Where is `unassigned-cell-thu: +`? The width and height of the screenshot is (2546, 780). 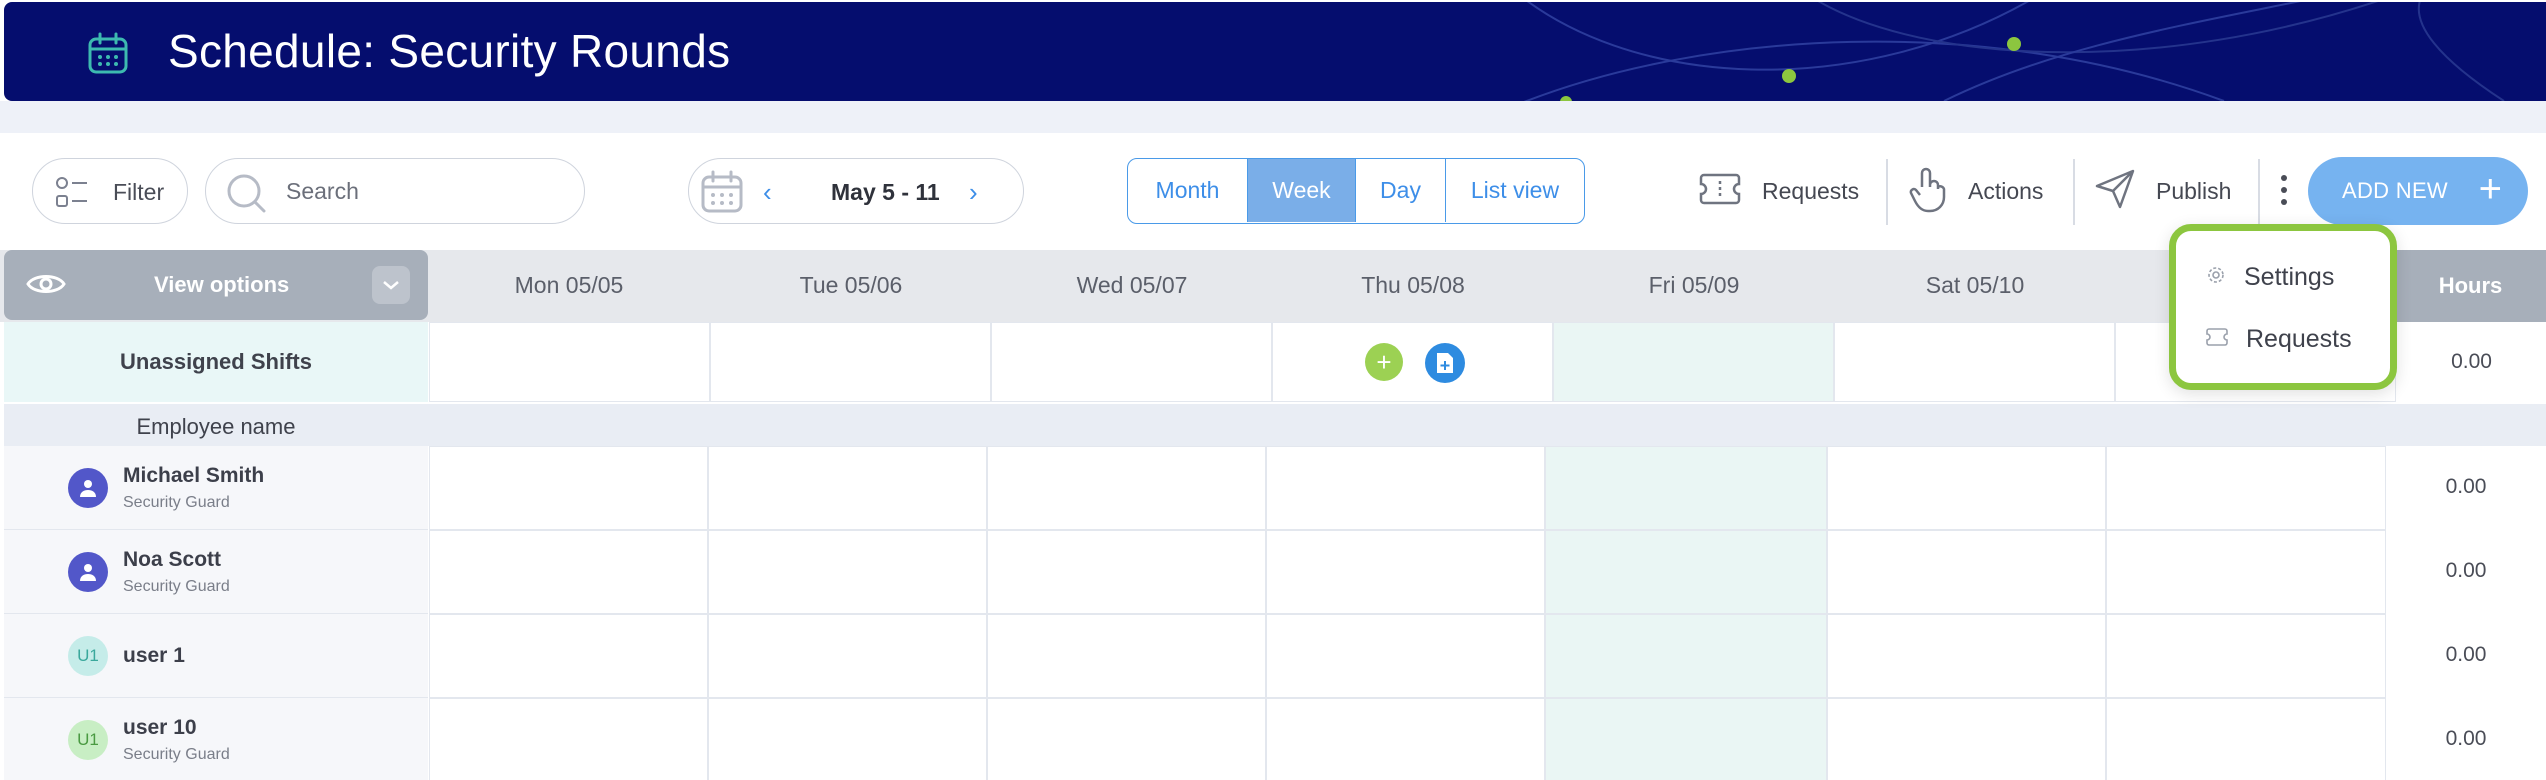
unassigned-cell-thu: + is located at coordinates (1412, 362).